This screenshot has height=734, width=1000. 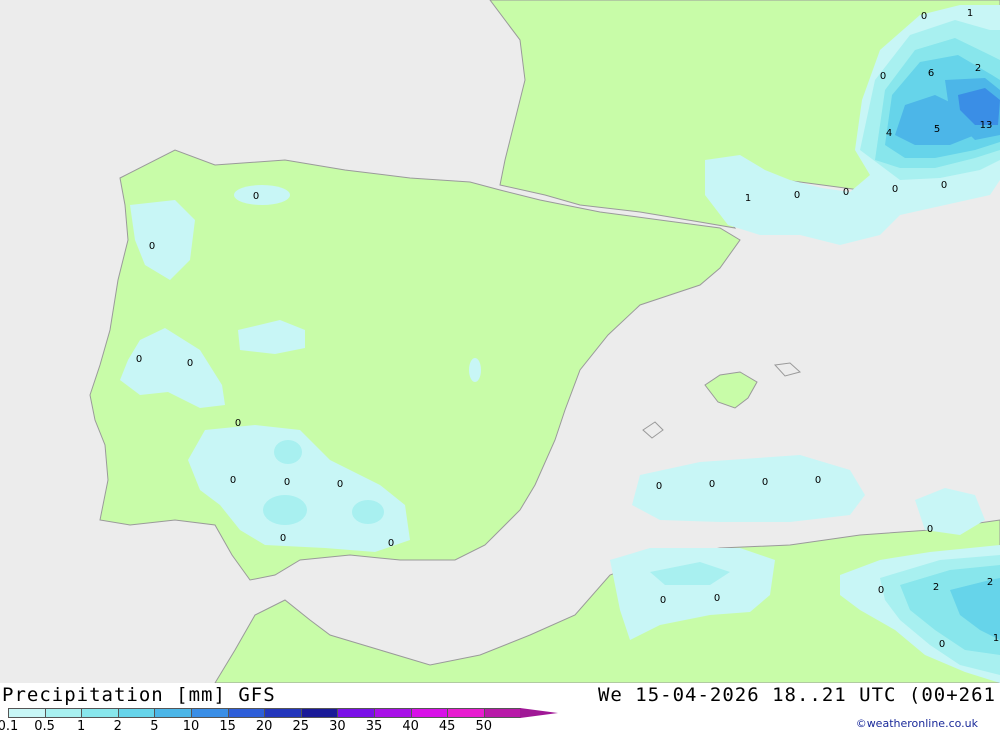 I want to click on legend-labels: 0.1 0.5 1 2 5 10 15 20 25 30 35 40 45 50, so click(x=265, y=726).